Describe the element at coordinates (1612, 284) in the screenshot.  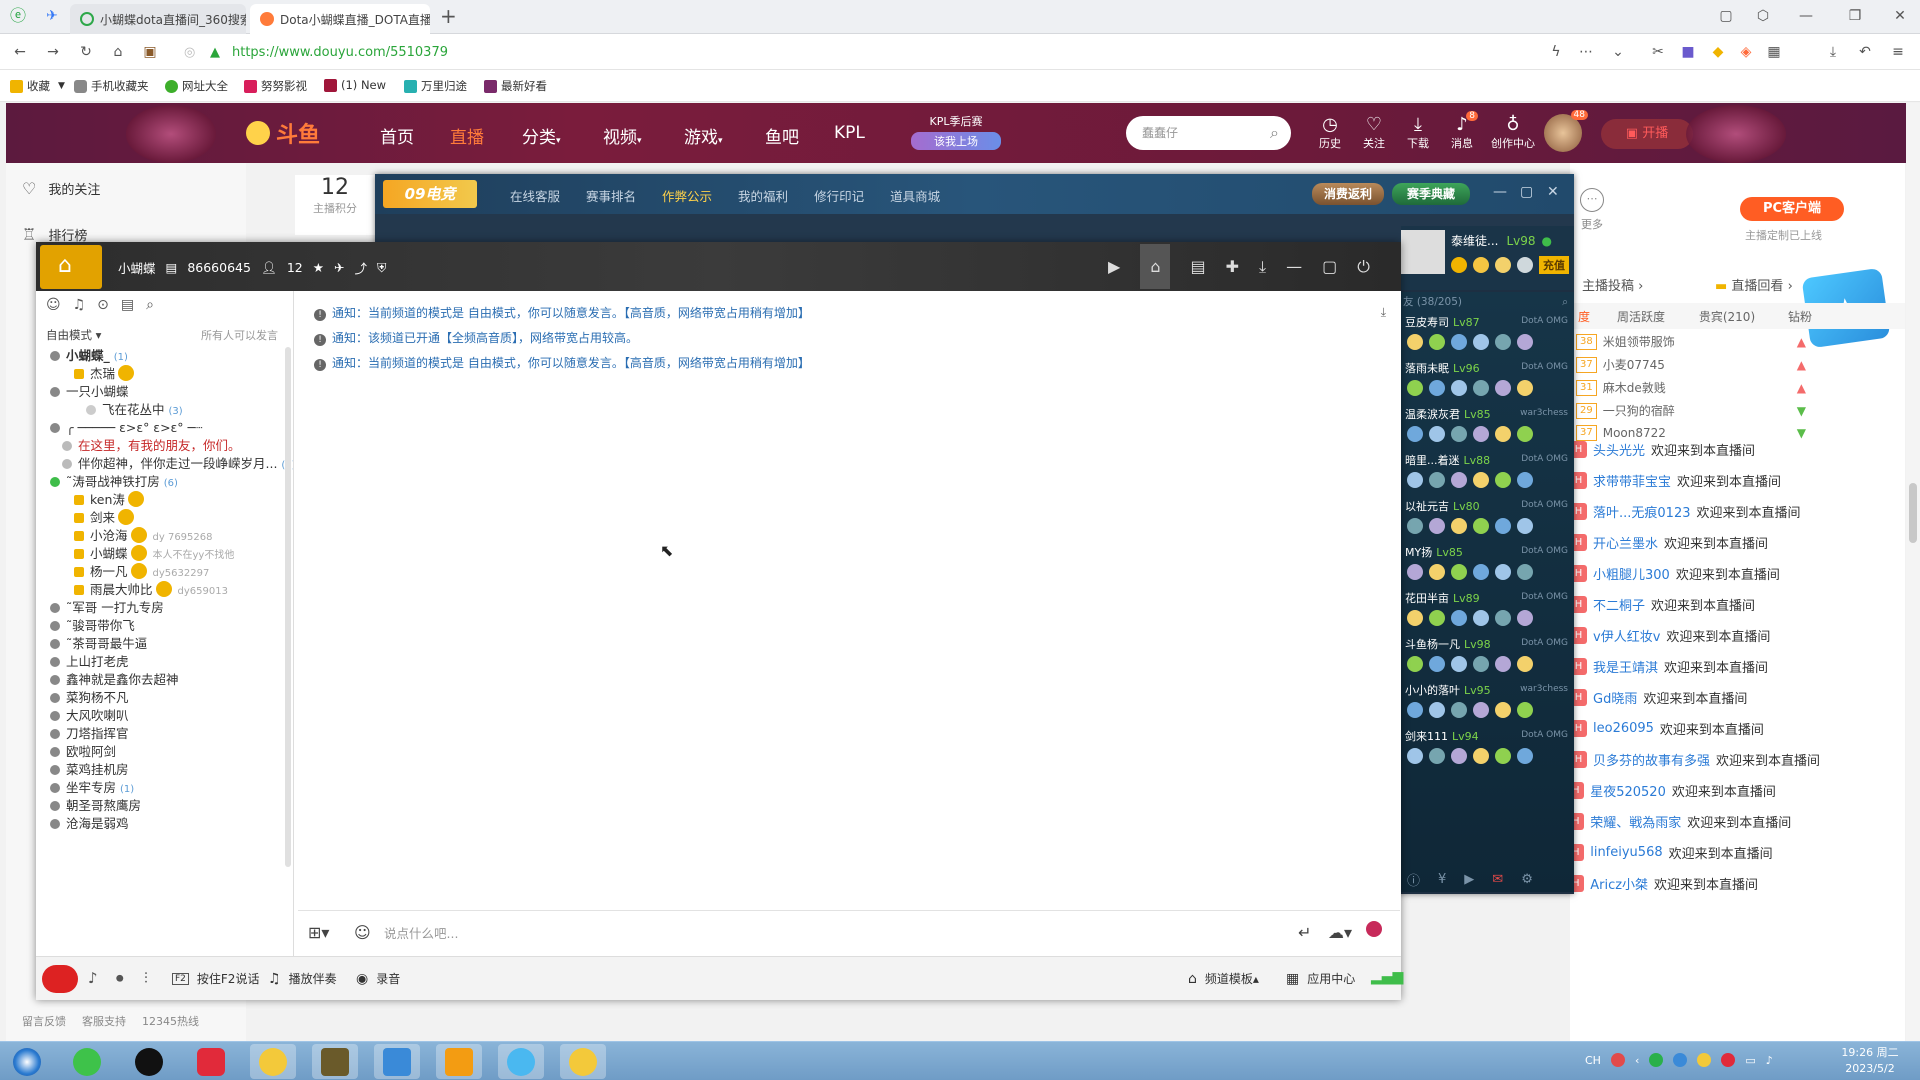
I see `link-submit: 主播投稿 ›` at that location.